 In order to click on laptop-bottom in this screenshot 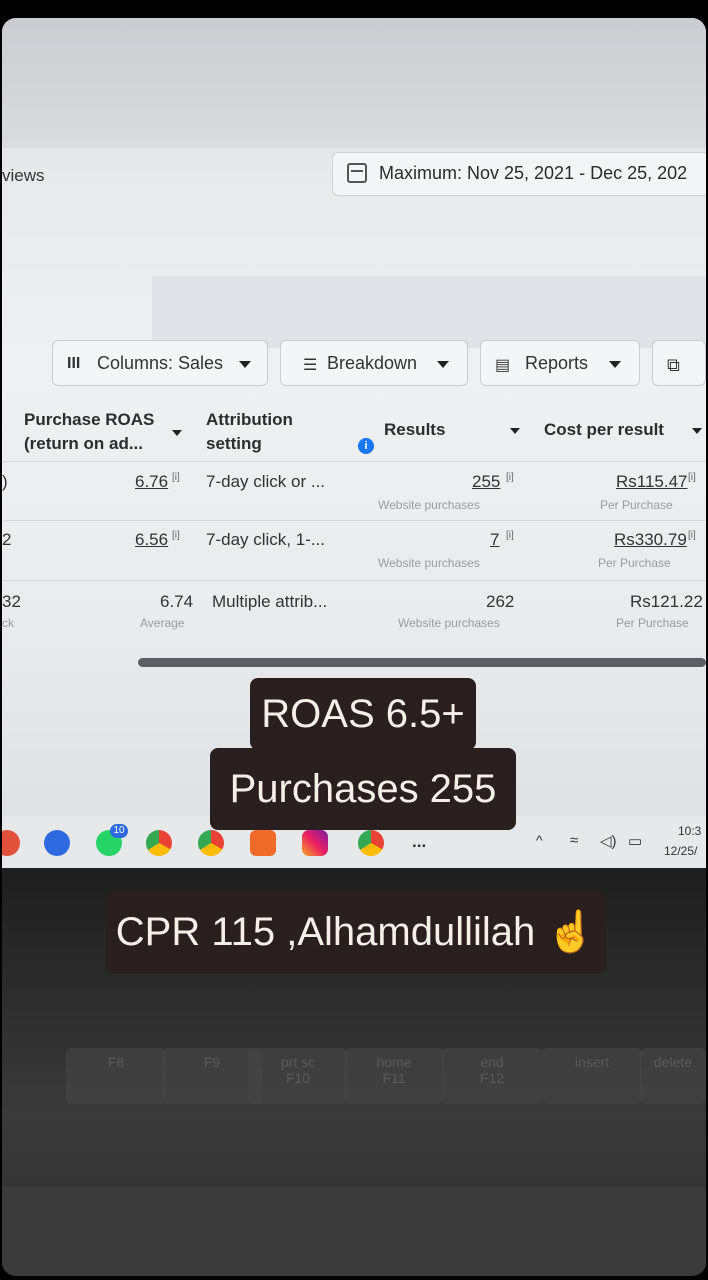, I will do `click(354, 1231)`.